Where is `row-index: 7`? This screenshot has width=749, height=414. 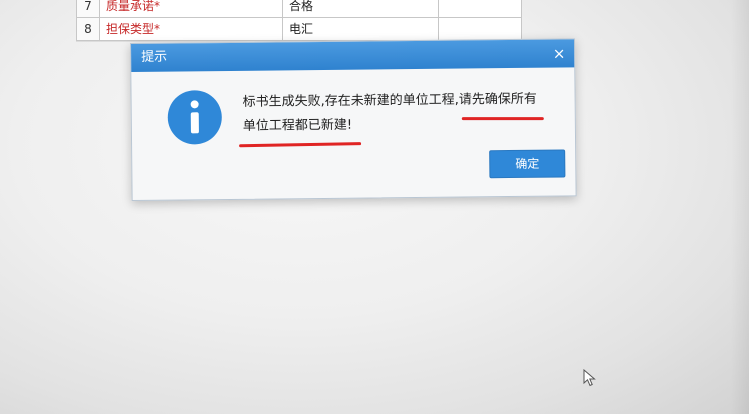
row-index: 7 is located at coordinates (88, 9).